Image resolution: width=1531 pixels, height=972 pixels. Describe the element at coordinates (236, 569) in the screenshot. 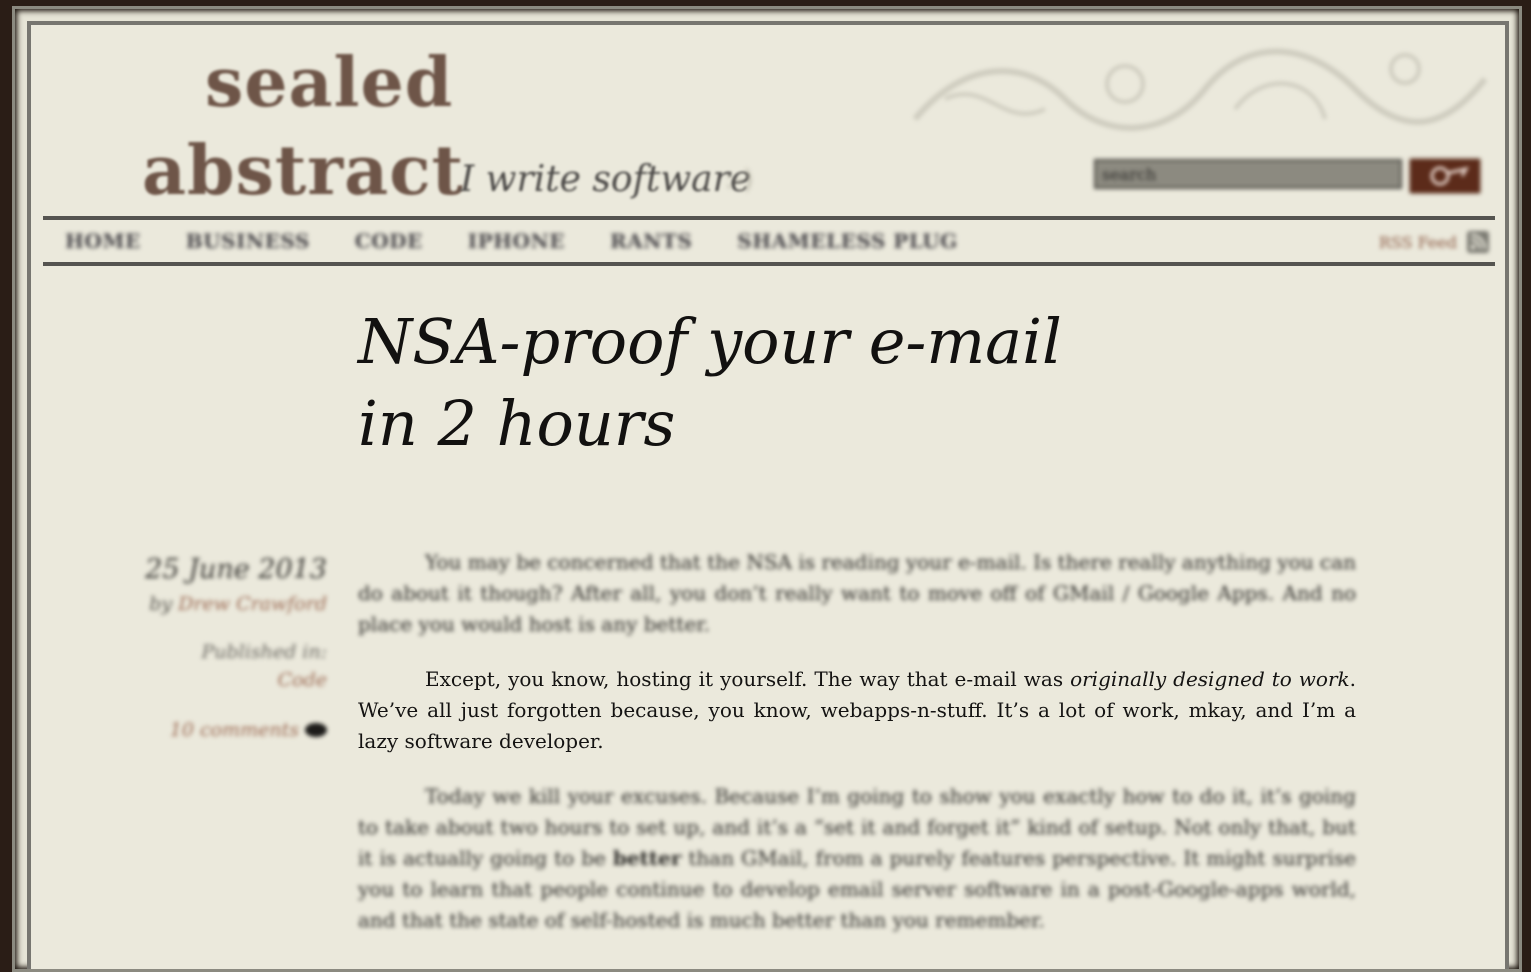

I see `post-date: 25 June 2013` at that location.